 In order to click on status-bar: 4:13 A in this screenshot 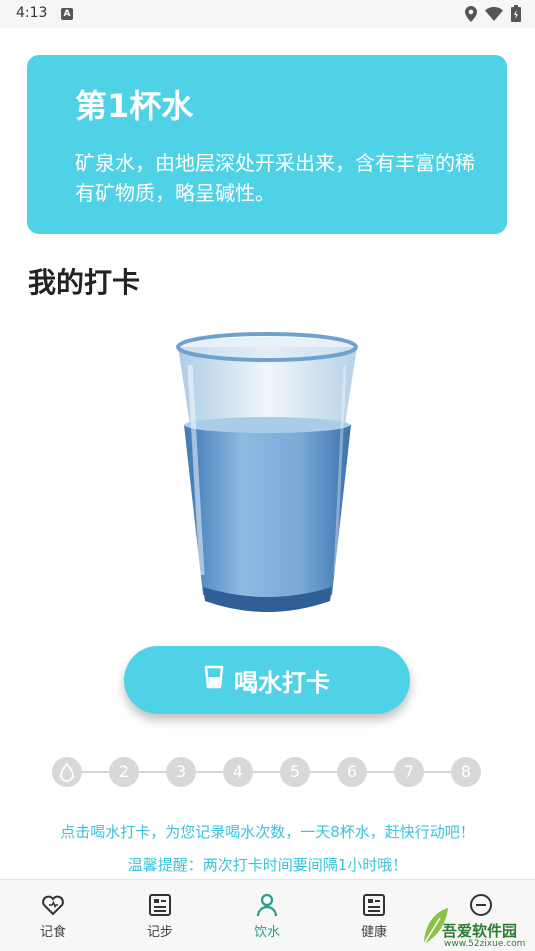, I will do `click(267, 14)`.